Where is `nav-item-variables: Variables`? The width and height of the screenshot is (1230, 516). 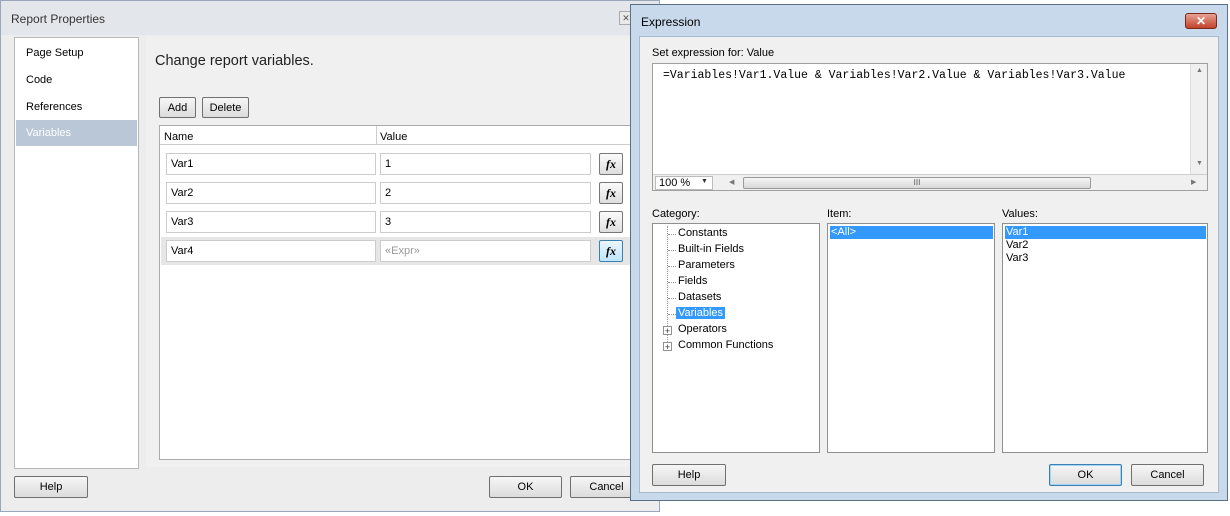
nav-item-variables: Variables is located at coordinates (76, 133).